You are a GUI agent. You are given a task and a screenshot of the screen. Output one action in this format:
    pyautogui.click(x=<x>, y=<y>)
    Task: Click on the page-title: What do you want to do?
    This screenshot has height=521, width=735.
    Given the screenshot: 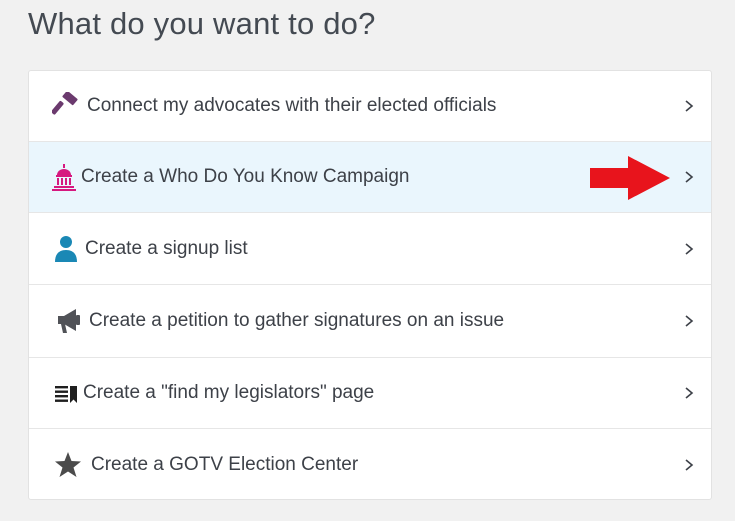 What is the action you would take?
    pyautogui.click(x=202, y=23)
    